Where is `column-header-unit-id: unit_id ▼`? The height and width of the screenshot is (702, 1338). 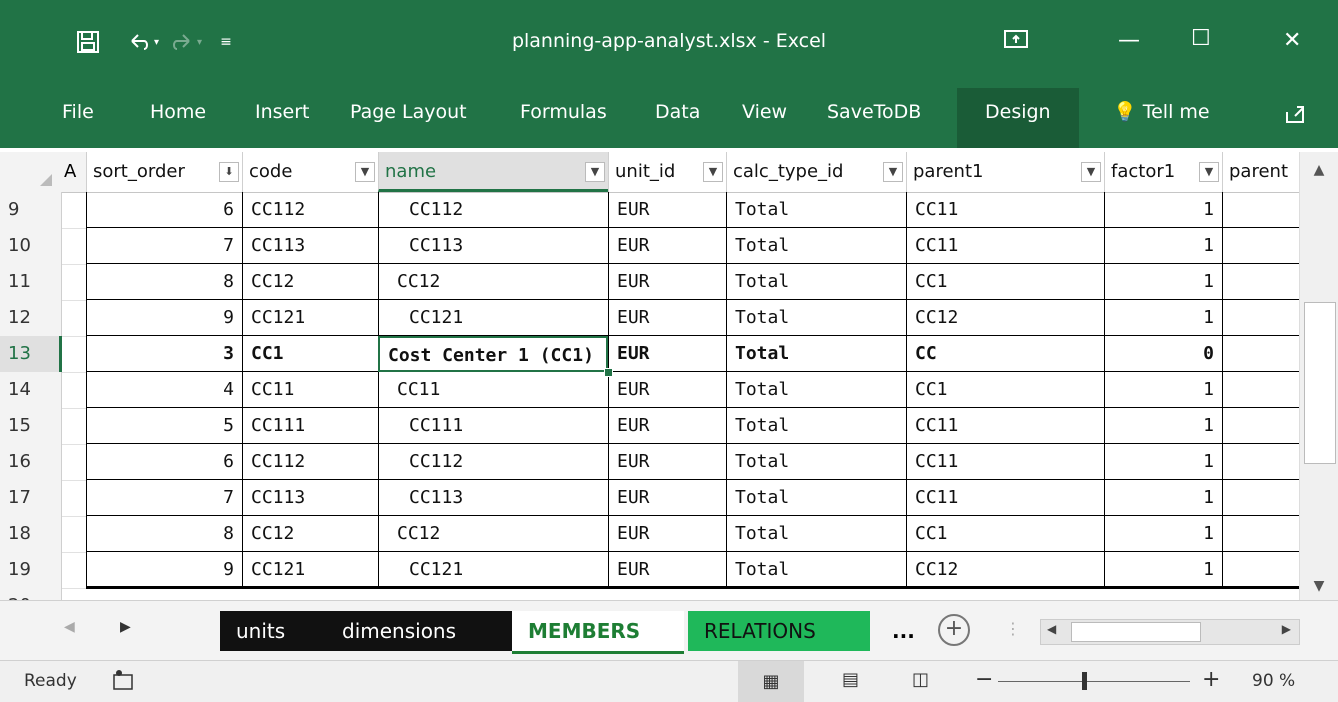
column-header-unit-id: unit_id ▼ is located at coordinates (667, 172).